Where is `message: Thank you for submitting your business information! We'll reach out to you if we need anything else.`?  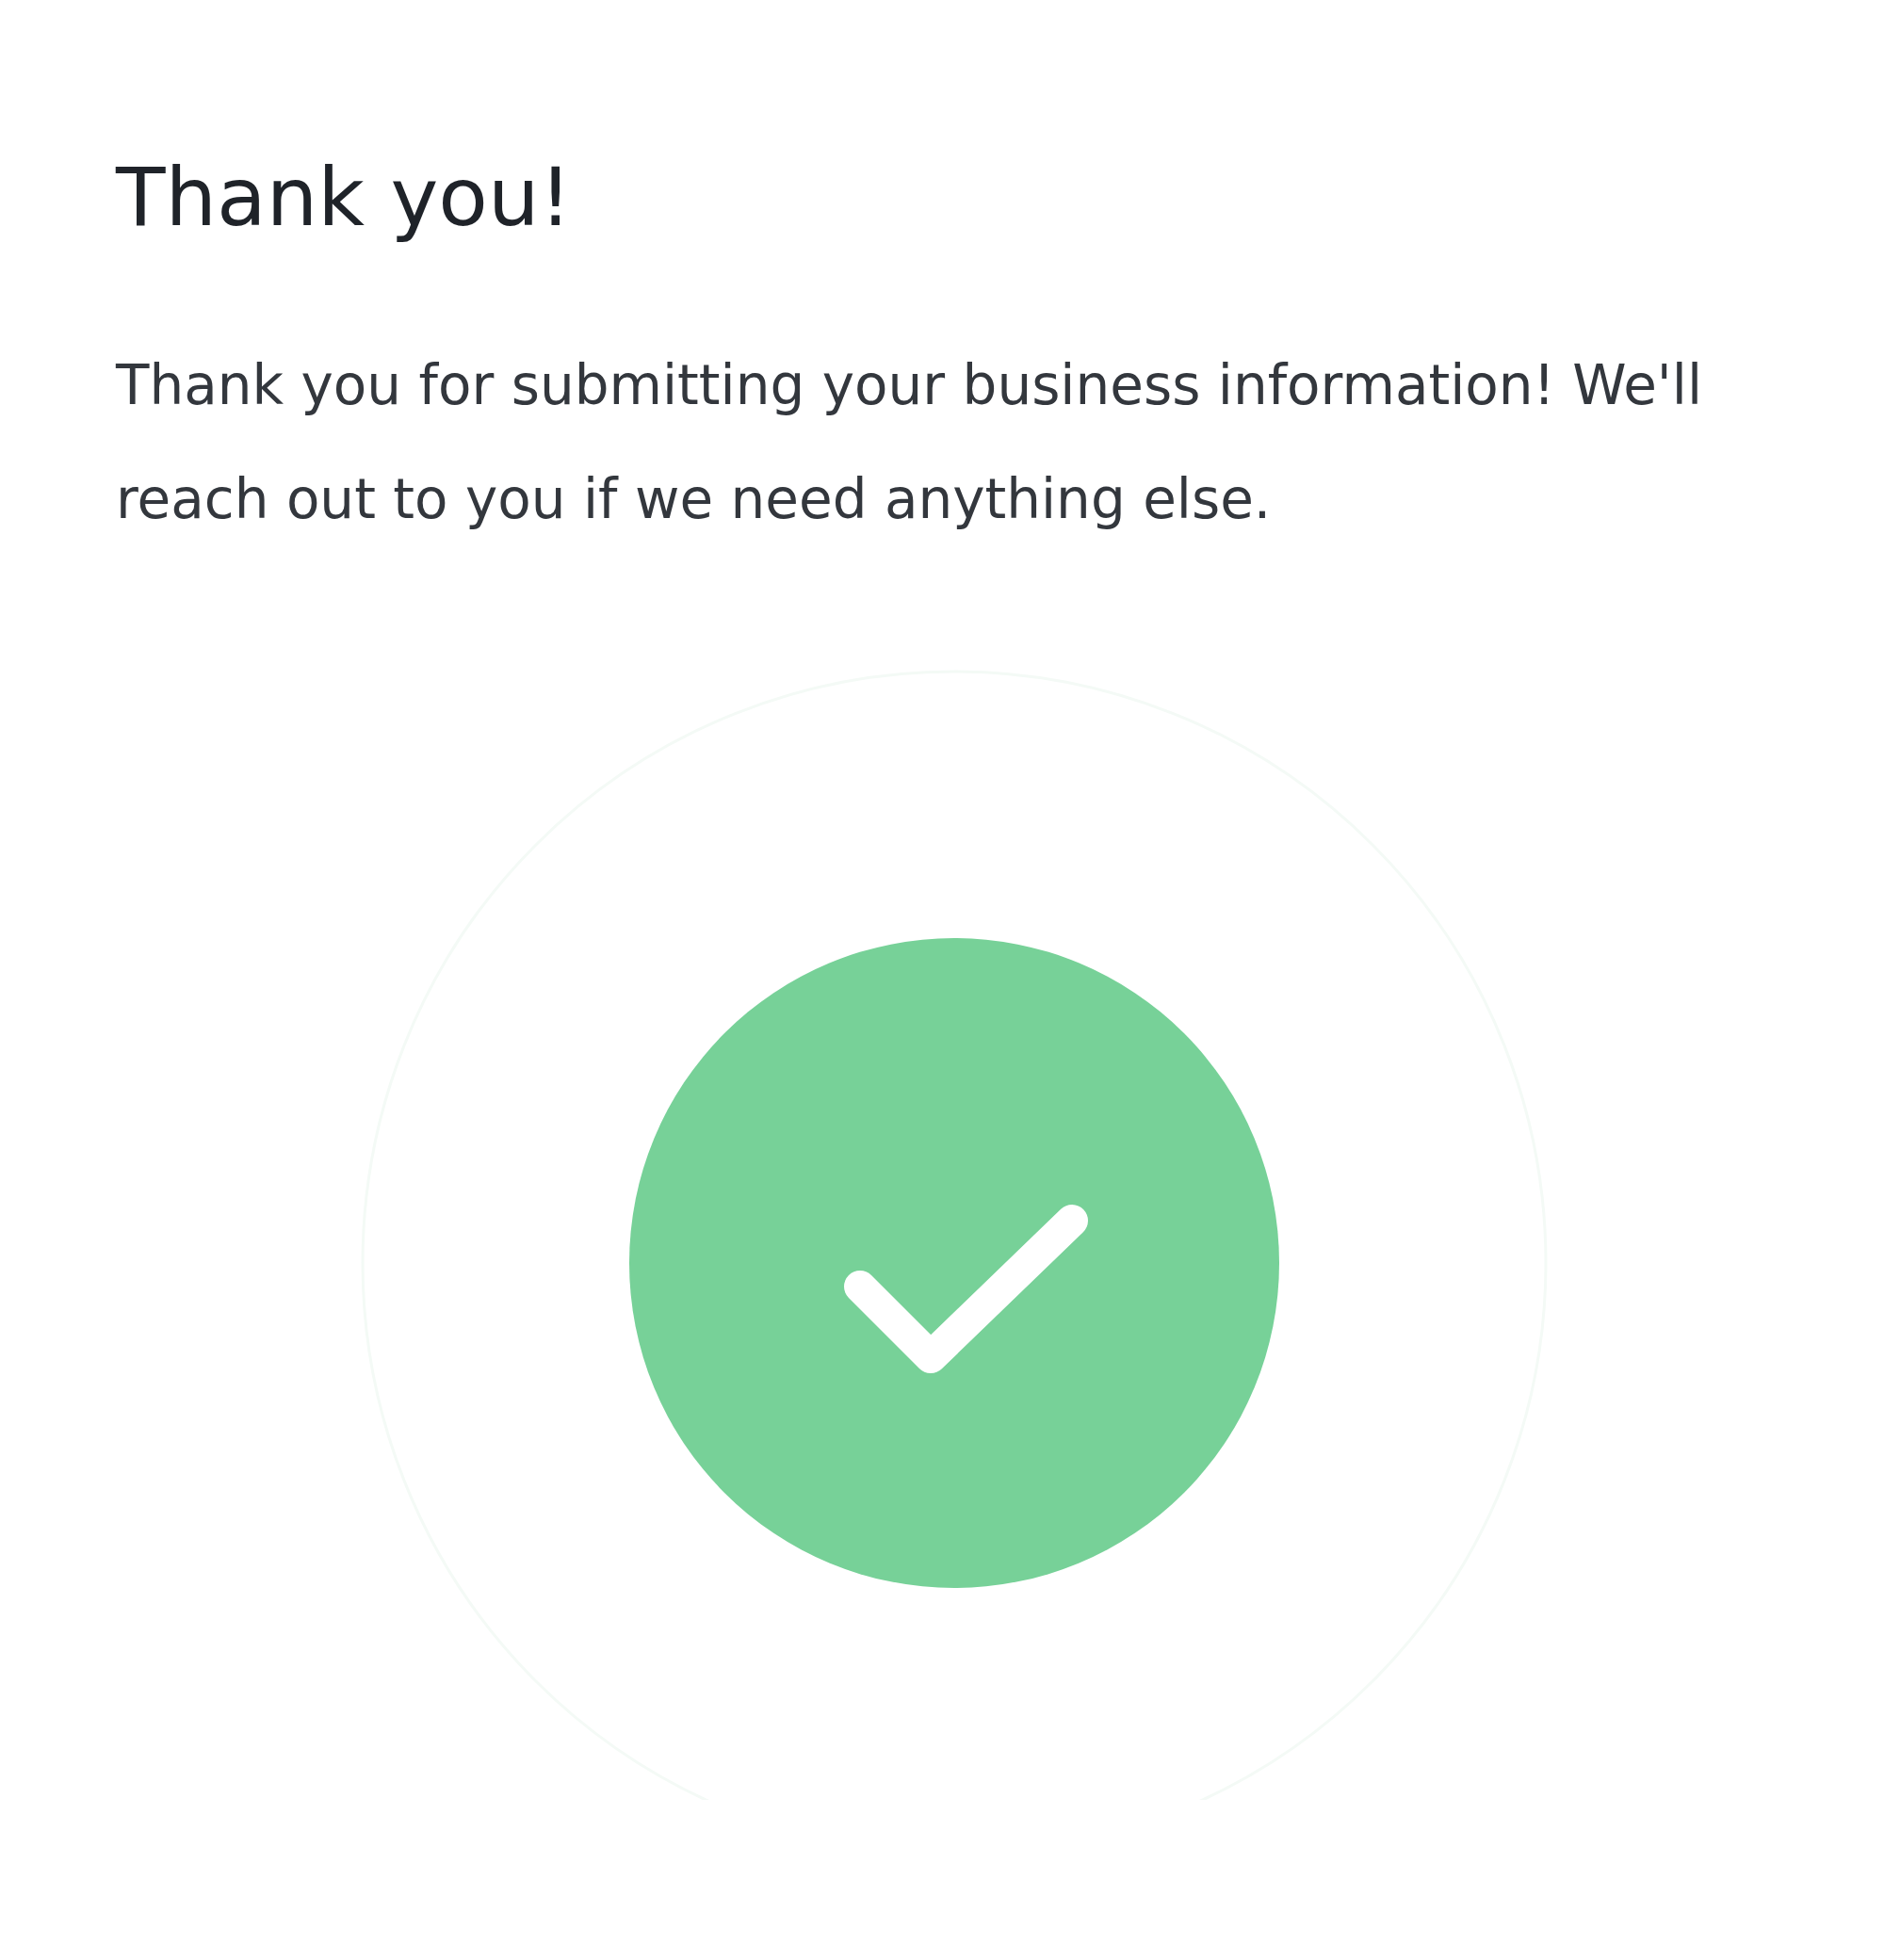 message: Thank you for submitting your business information! We'll reach out to you if we need anything else. is located at coordinates (910, 443).